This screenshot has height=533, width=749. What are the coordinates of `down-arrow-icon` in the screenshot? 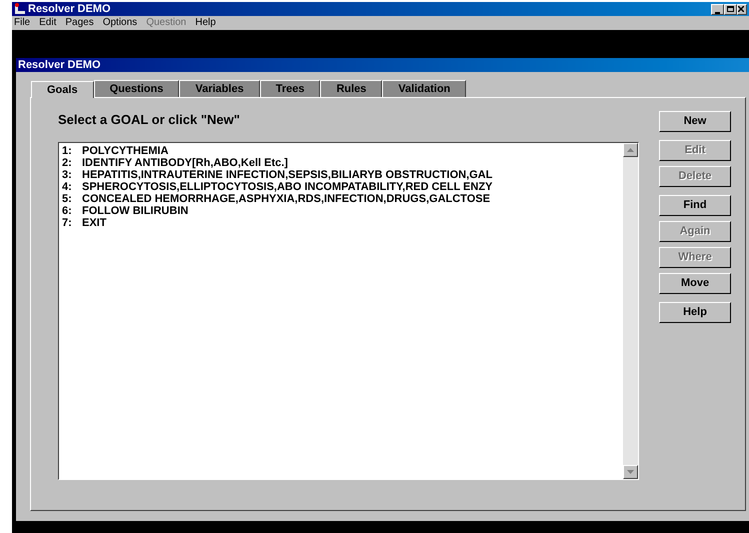 It's located at (630, 472).